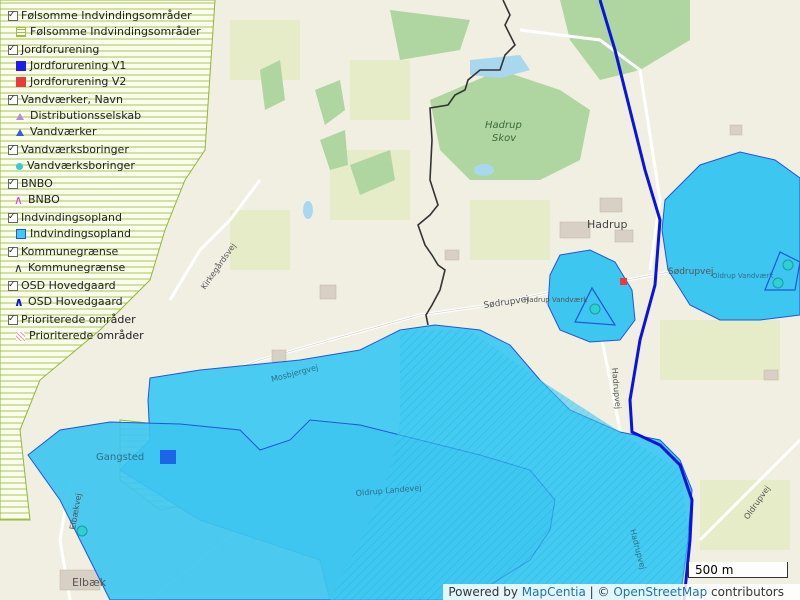 The image size is (800, 600). What do you see at coordinates (96, 200) in the screenshot?
I see `legend-item: ∧ BNBO` at bounding box center [96, 200].